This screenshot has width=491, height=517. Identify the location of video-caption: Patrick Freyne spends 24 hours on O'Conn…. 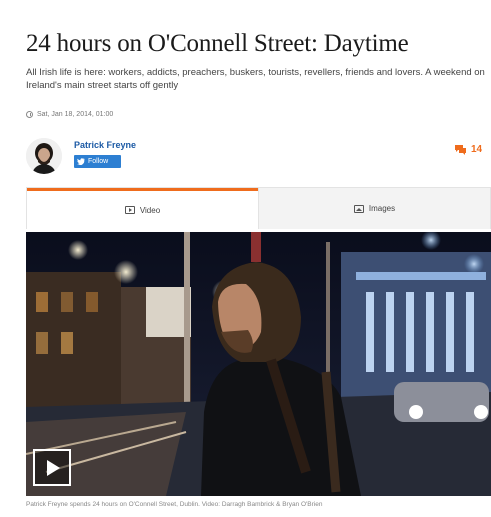
(174, 504).